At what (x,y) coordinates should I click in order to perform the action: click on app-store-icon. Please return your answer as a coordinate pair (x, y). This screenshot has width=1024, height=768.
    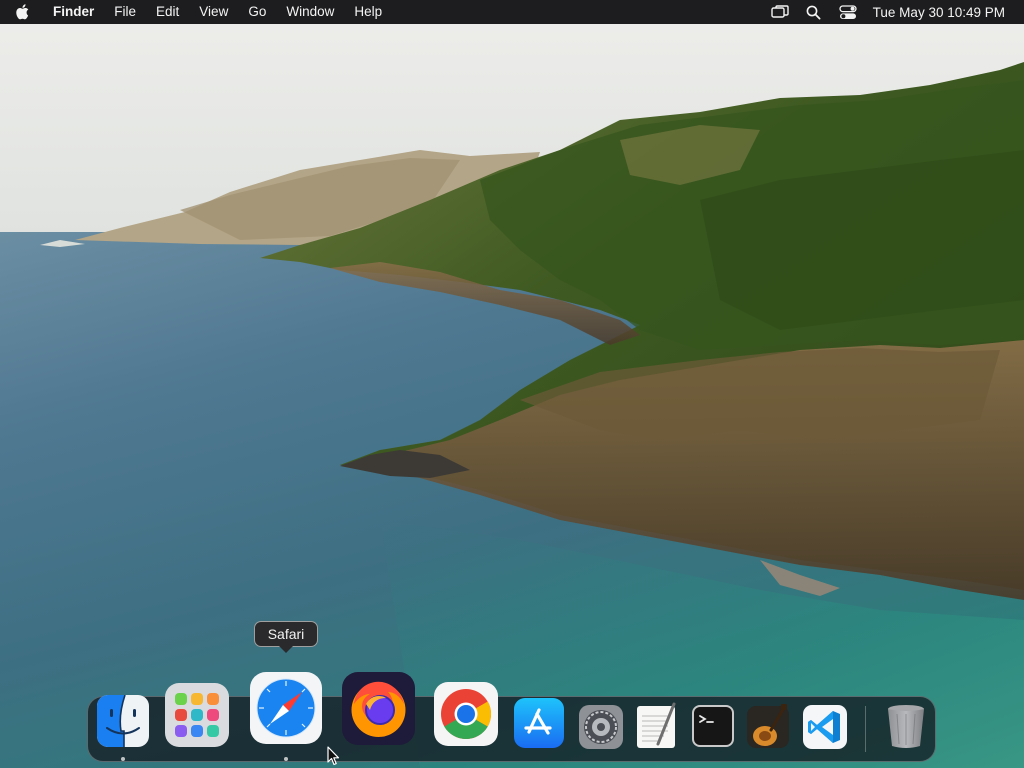
    Looking at the image, I should click on (539, 723).